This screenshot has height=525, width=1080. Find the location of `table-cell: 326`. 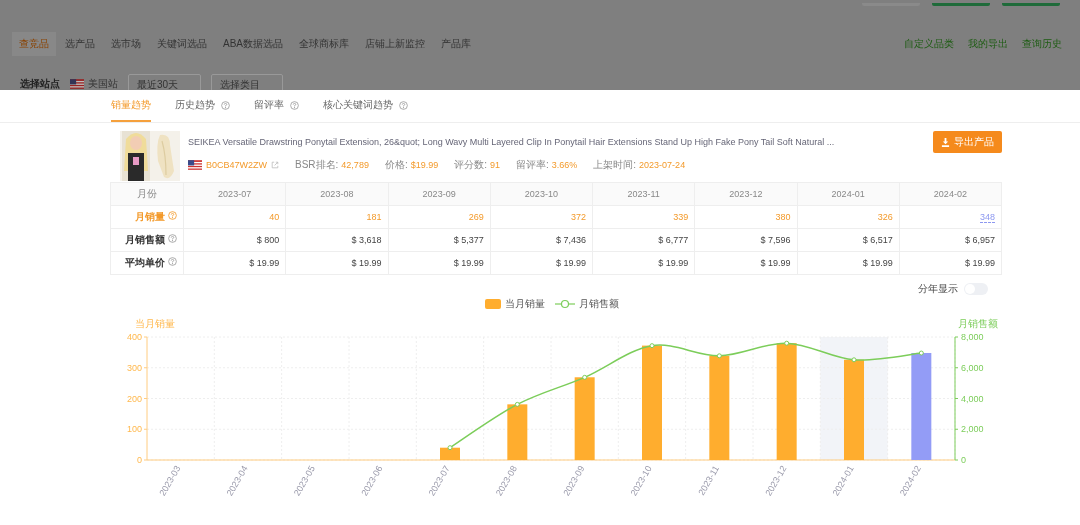

table-cell: 326 is located at coordinates (848, 217).